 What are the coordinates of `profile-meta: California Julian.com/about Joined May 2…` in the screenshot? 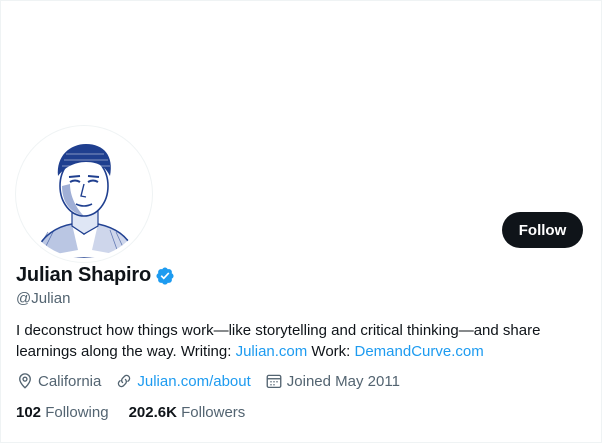 It's located at (215, 381).